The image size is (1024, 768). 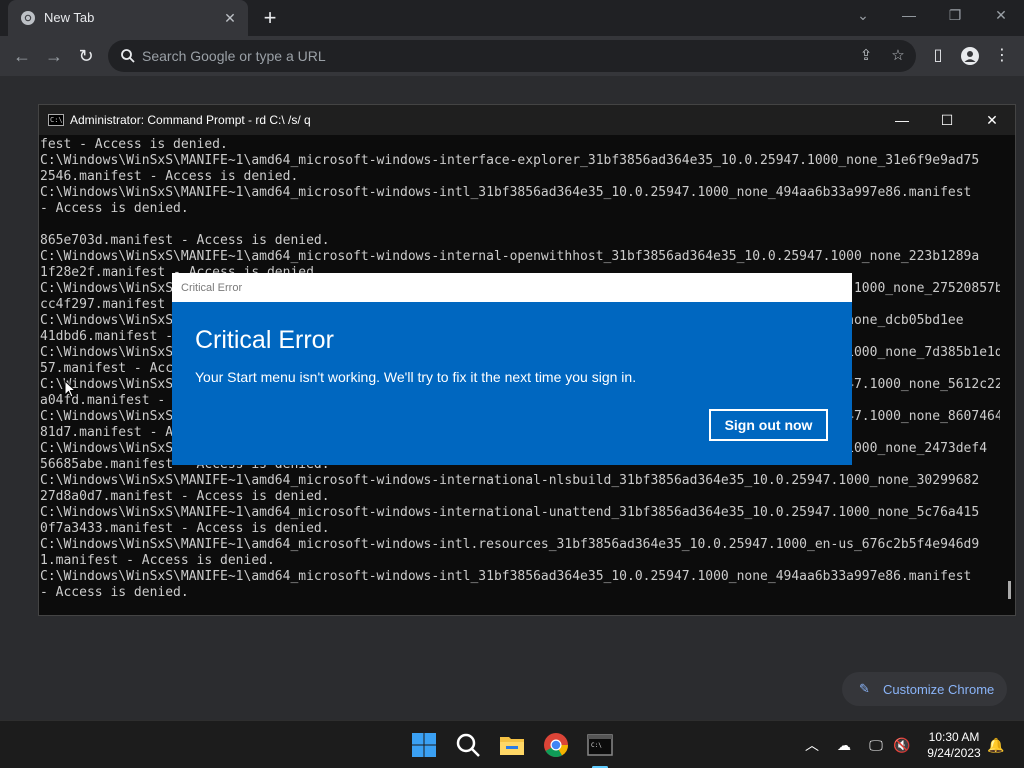 What do you see at coordinates (1009, 590) in the screenshot?
I see `cmd-scrollbar` at bounding box center [1009, 590].